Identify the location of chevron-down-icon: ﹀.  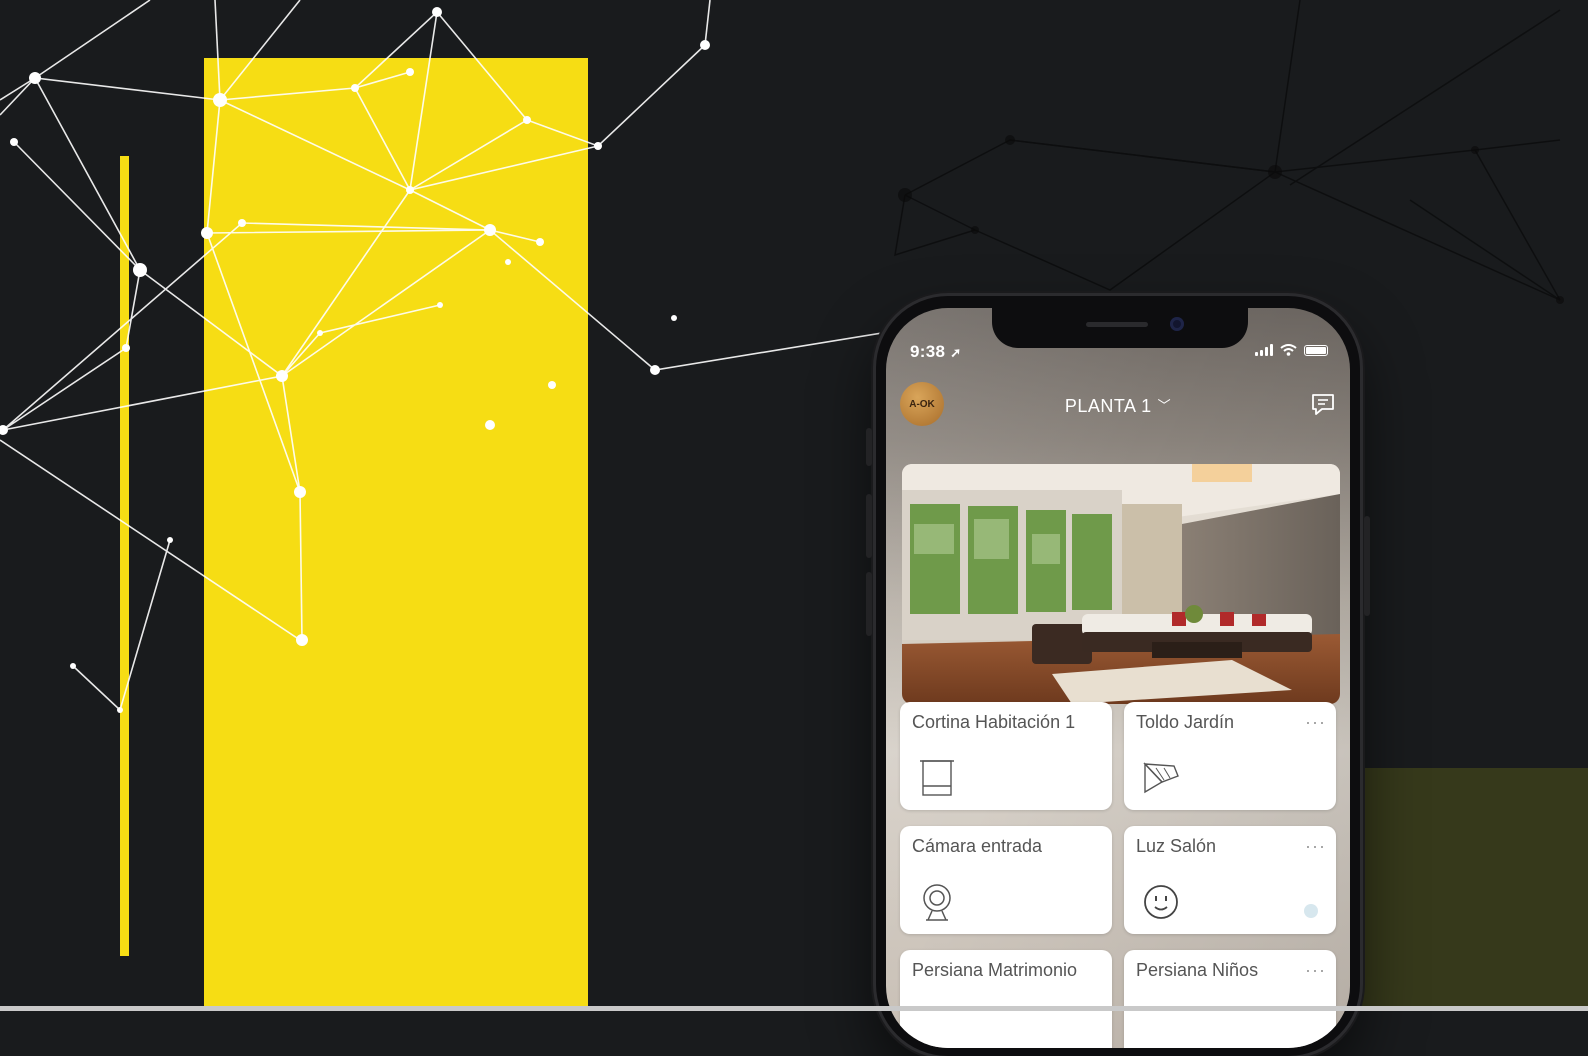
(1164, 405).